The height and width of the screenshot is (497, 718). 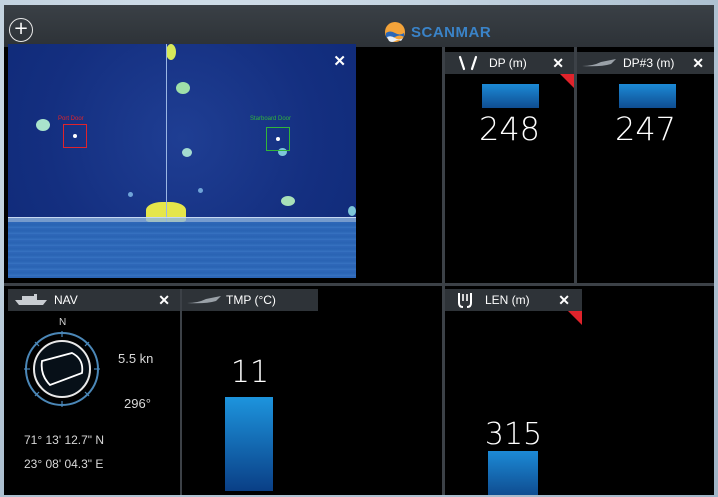 What do you see at coordinates (359, 284) in the screenshot?
I see `horizontal-divider` at bounding box center [359, 284].